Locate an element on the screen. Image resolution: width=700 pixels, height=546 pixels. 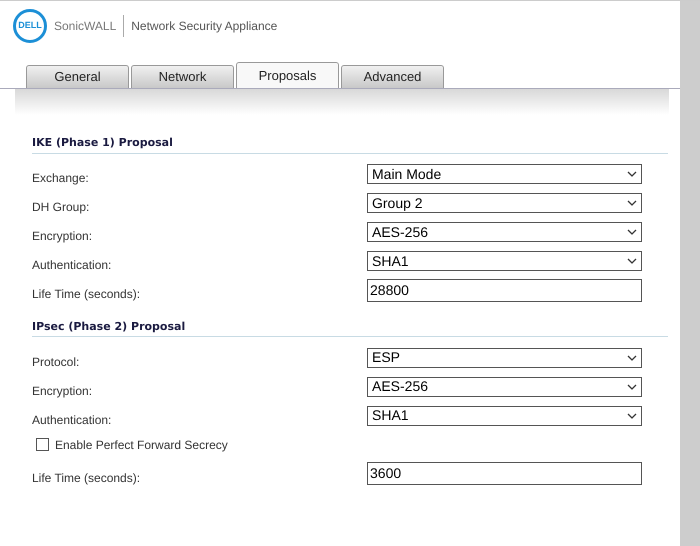
tab: Advanced is located at coordinates (392, 76).